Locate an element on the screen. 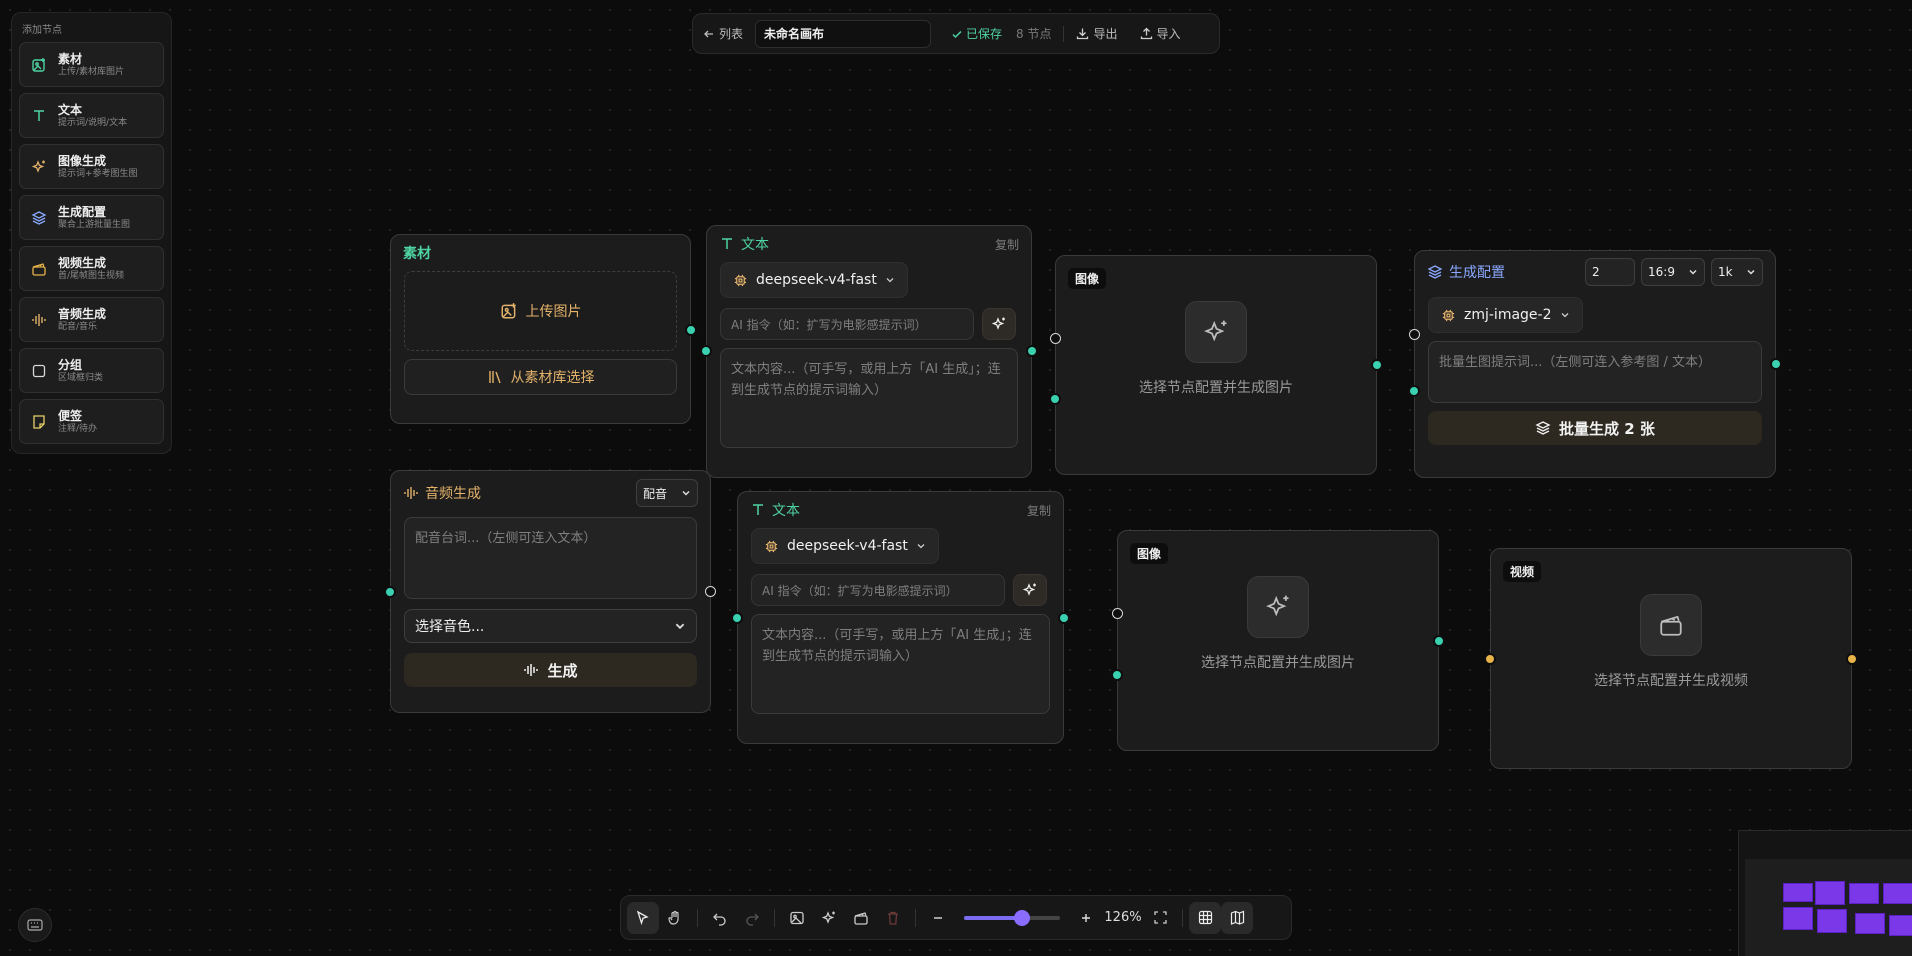 Image resolution: width=1912 pixels, height=956 pixels. material-node: 素材 上传图片 从素材库选择 is located at coordinates (543, 329).